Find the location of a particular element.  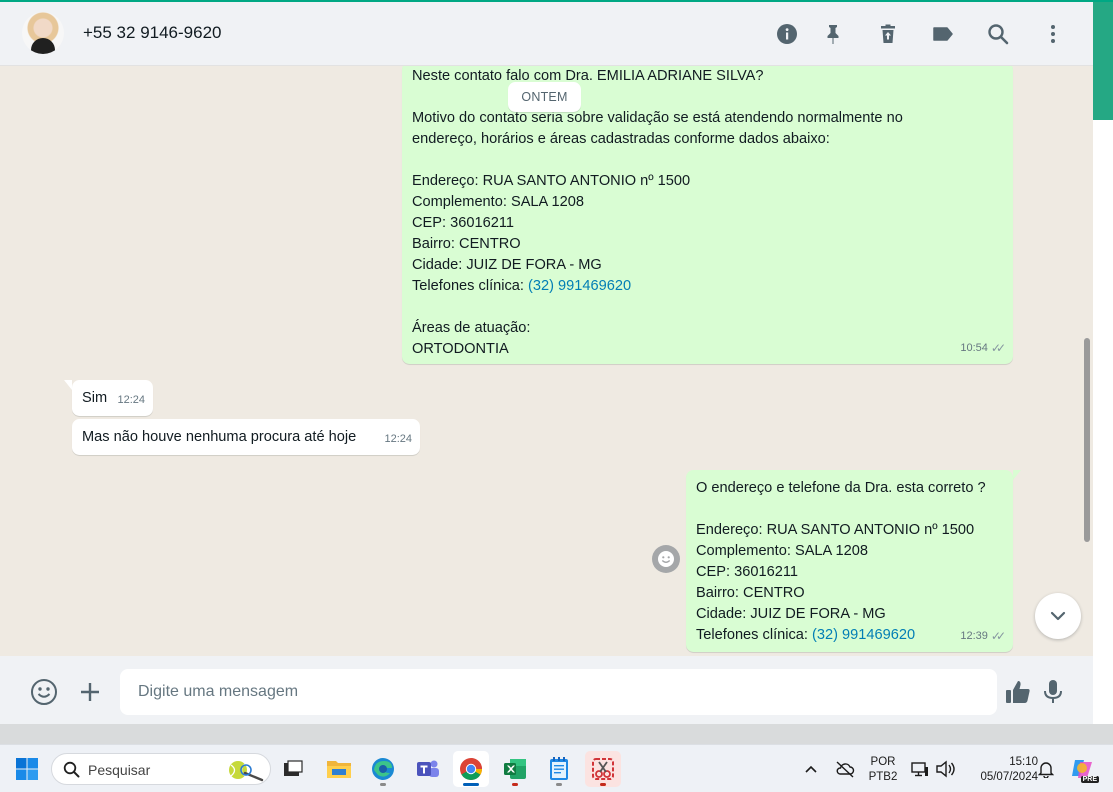

excel-icon is located at coordinates (515, 769).